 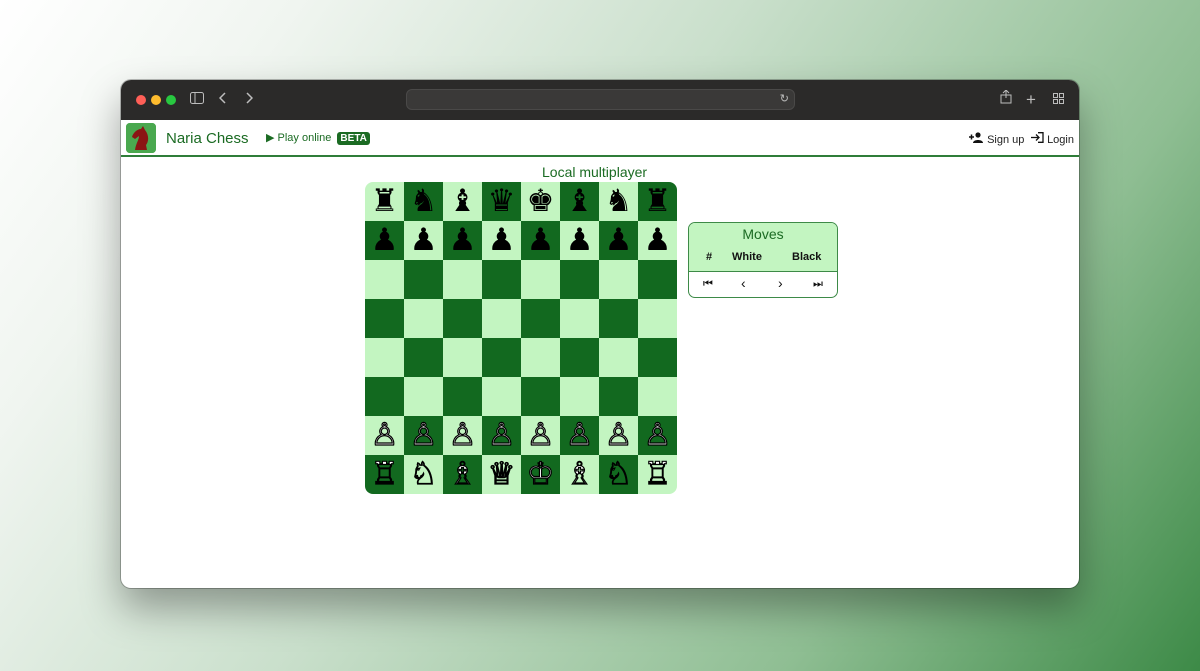 I want to click on square-b3, so click(x=423, y=396).